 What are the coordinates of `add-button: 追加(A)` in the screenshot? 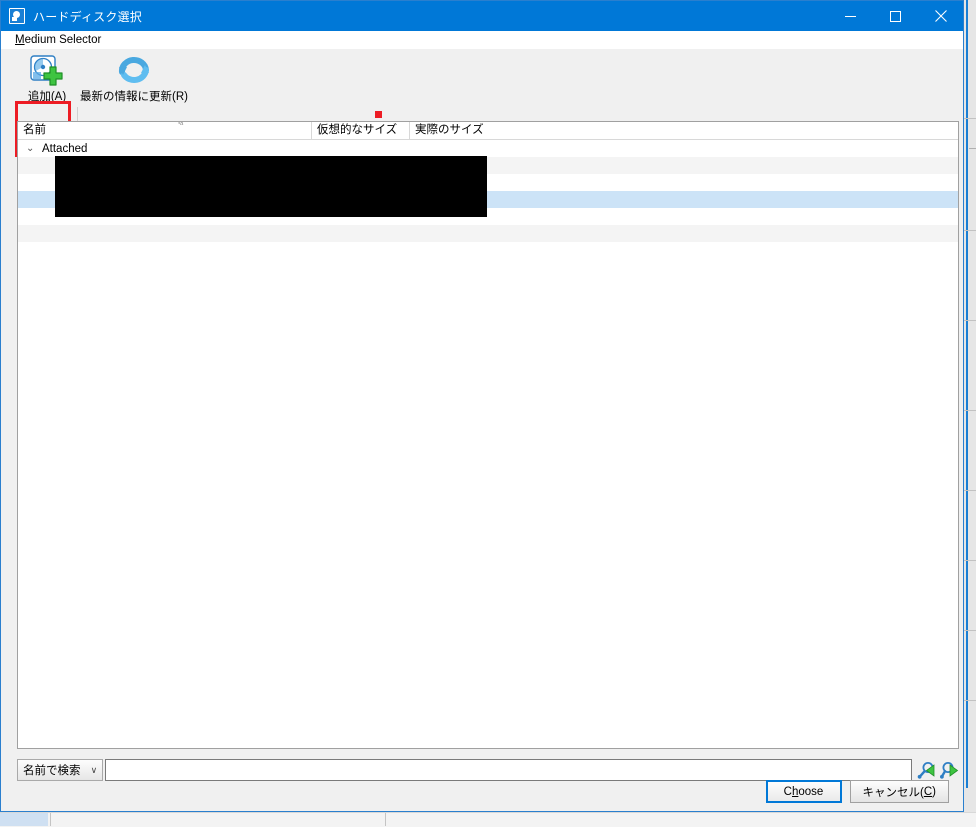 It's located at (47, 78).